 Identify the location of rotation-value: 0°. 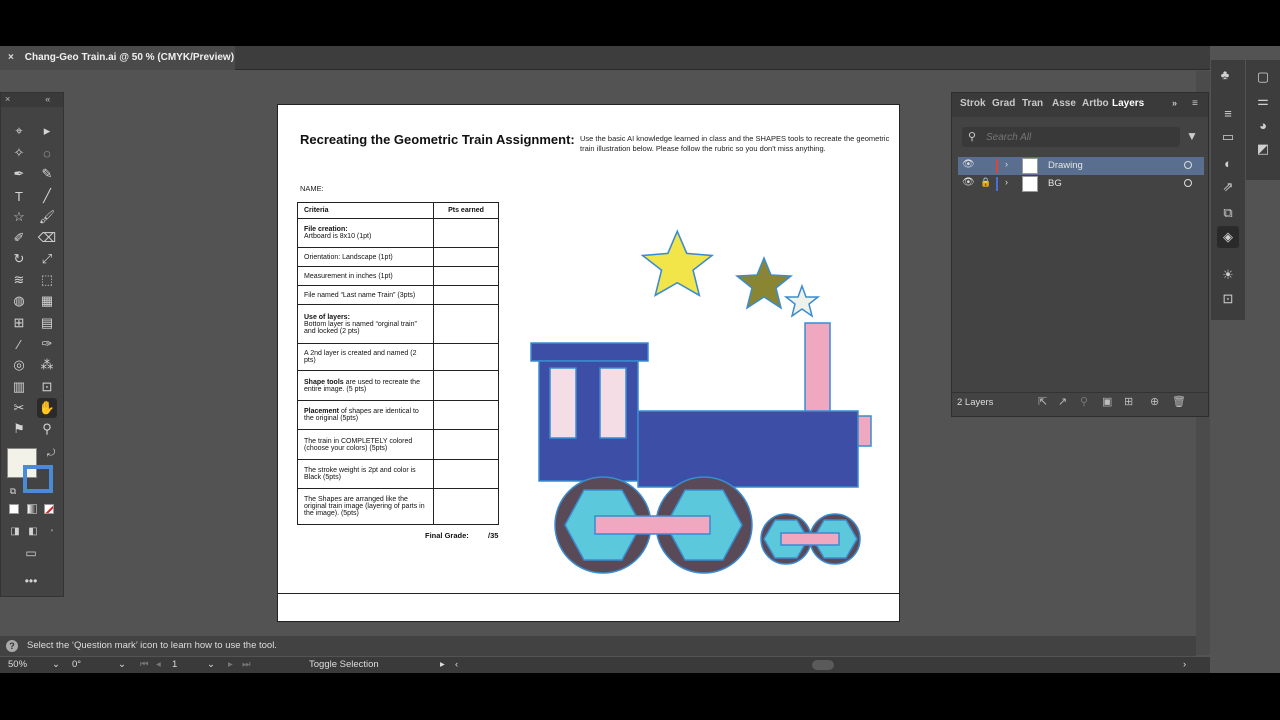
(76, 664).